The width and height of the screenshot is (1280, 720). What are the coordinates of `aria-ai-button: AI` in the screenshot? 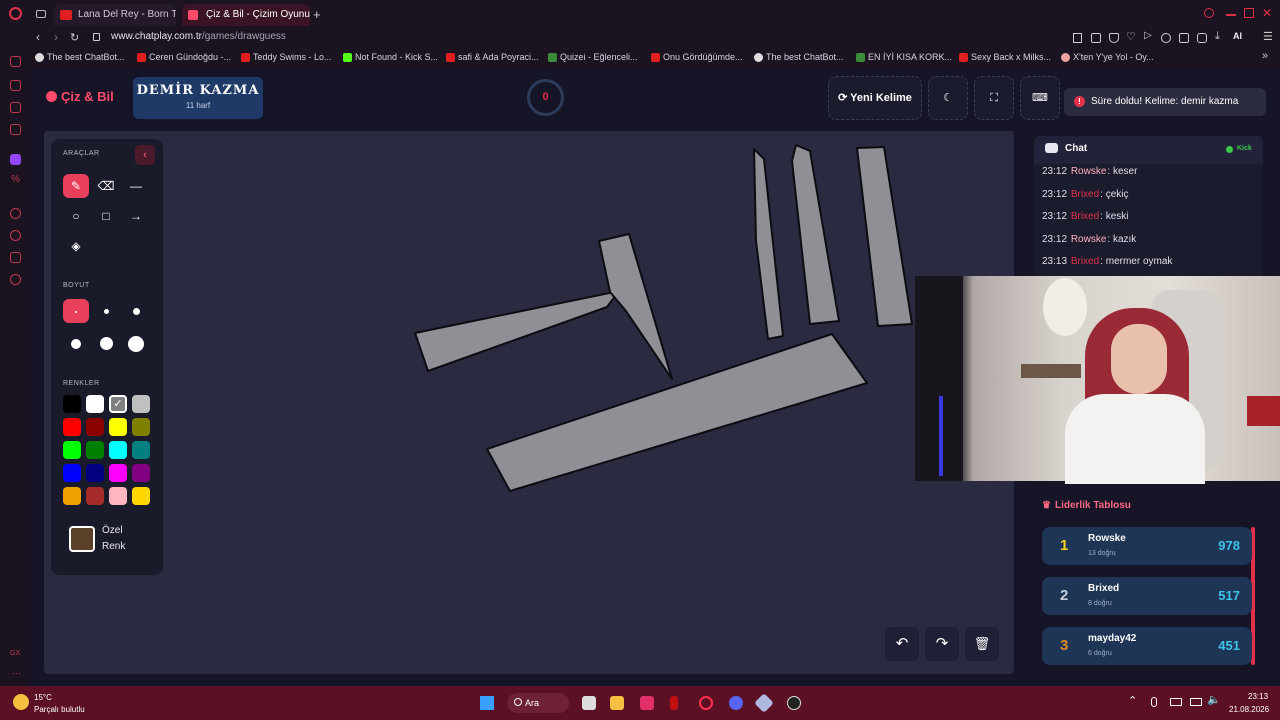 It's located at (1237, 36).